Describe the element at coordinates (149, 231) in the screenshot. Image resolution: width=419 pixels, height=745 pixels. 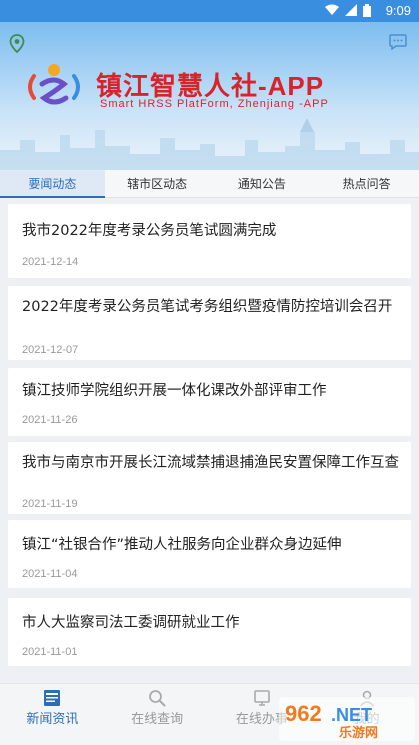
I see `news-title: 我市2022年度考录公务员笔试圆满完成` at that location.